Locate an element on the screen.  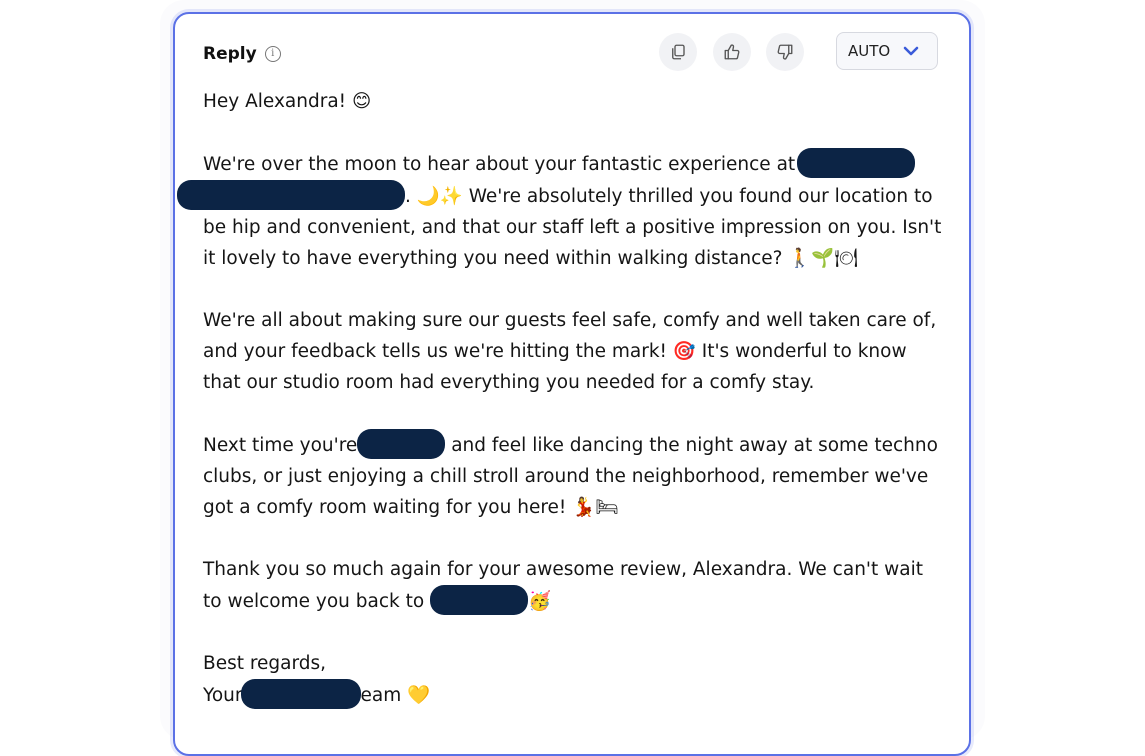
thumbs-down-button is located at coordinates (785, 52).